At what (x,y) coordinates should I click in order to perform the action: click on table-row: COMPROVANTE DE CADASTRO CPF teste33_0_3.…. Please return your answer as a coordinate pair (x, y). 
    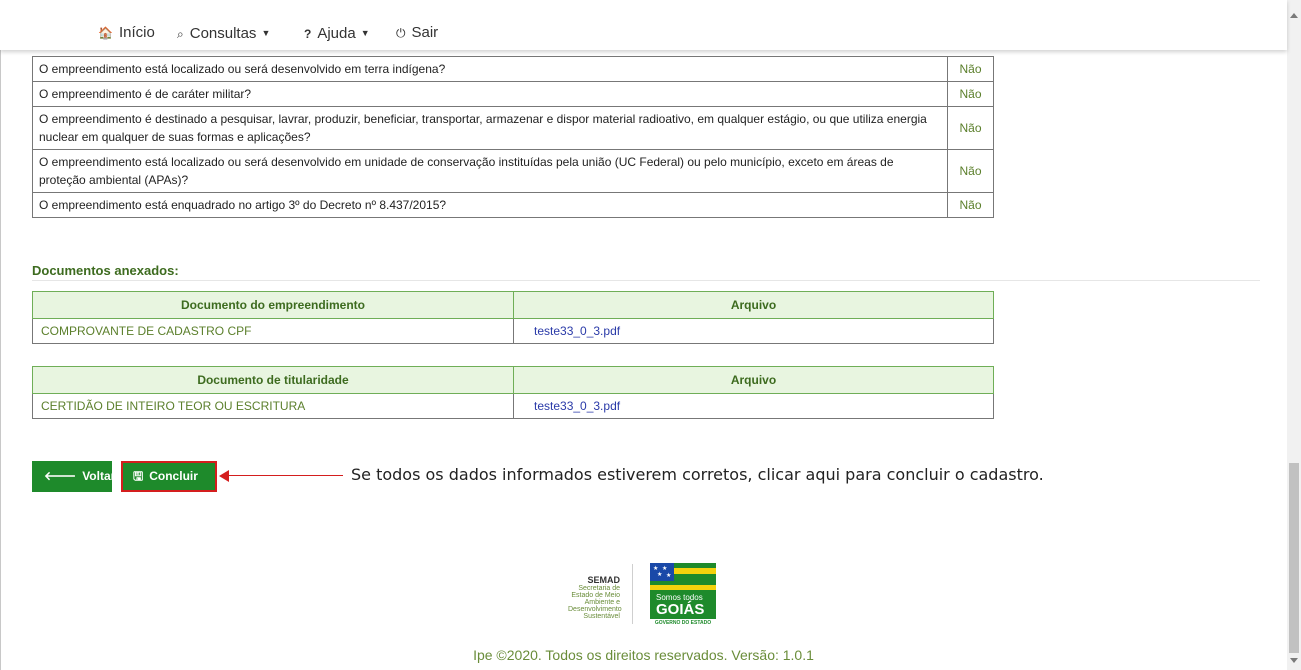
    Looking at the image, I should click on (513, 331).